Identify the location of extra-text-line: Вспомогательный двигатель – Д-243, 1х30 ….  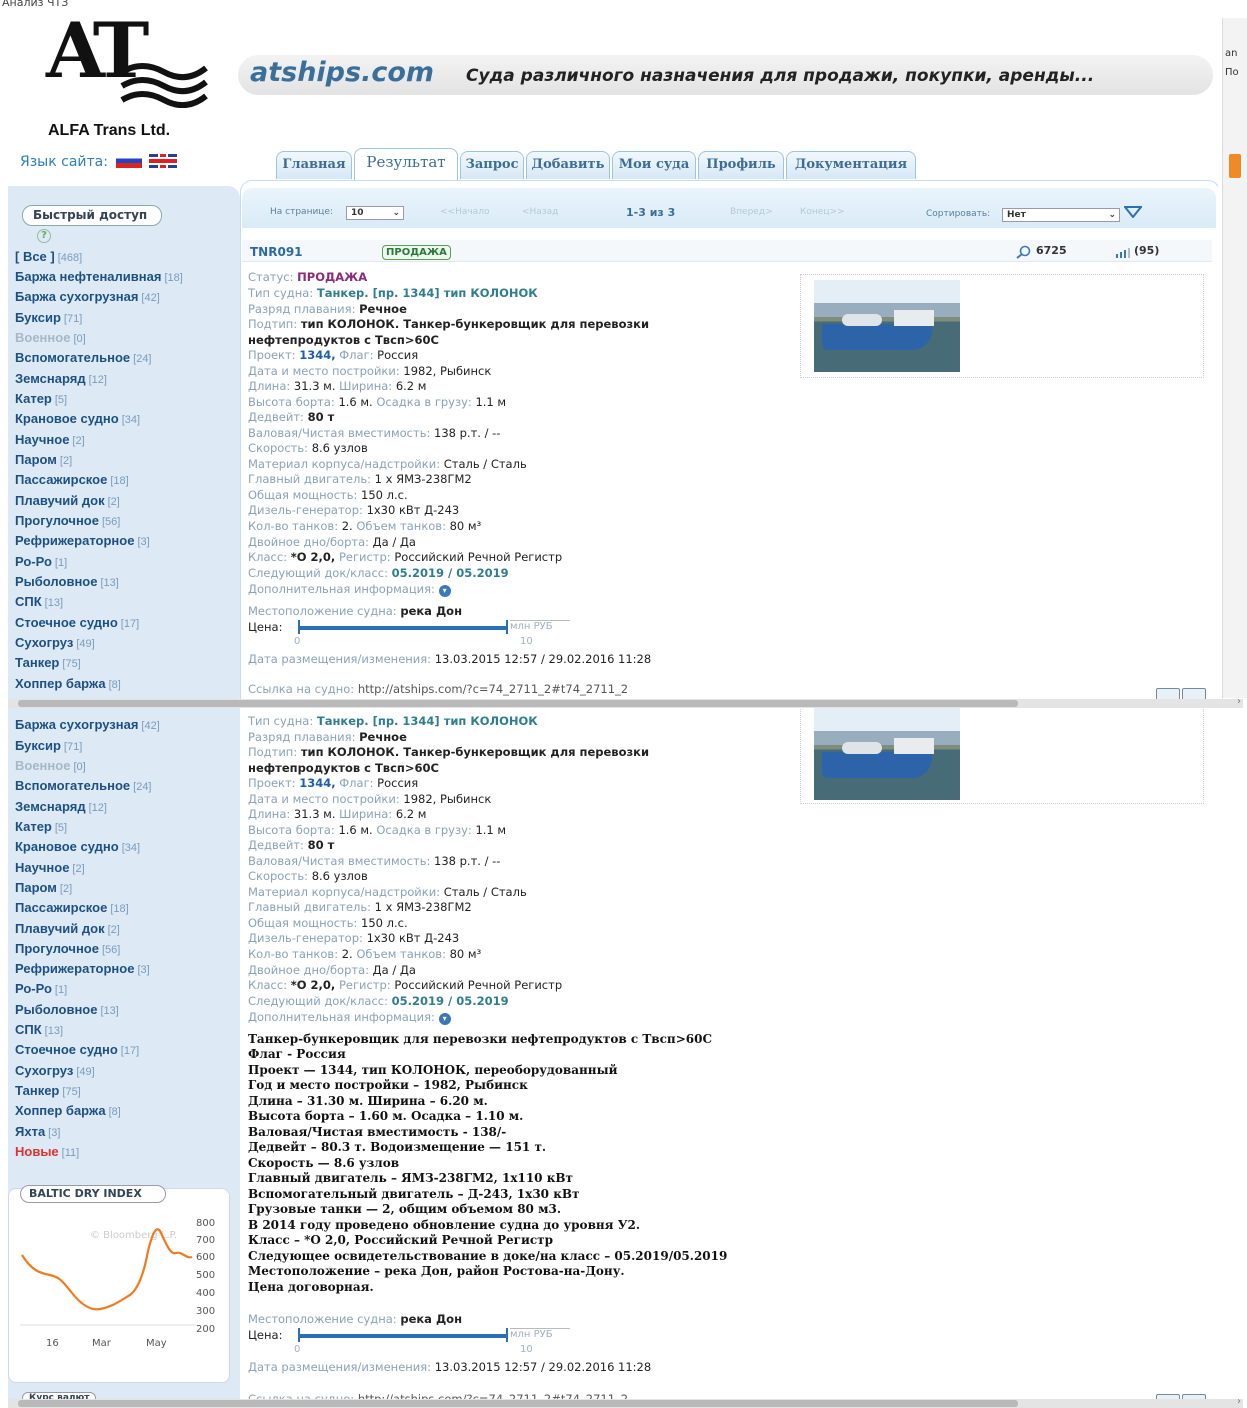
(414, 1194).